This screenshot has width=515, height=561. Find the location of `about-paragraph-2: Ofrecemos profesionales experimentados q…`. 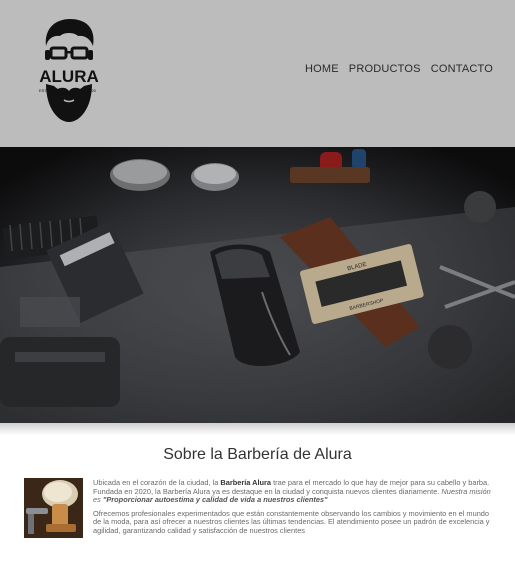

about-paragraph-2: Ofrecemos profesionales experimentados q… is located at coordinates (291, 521).